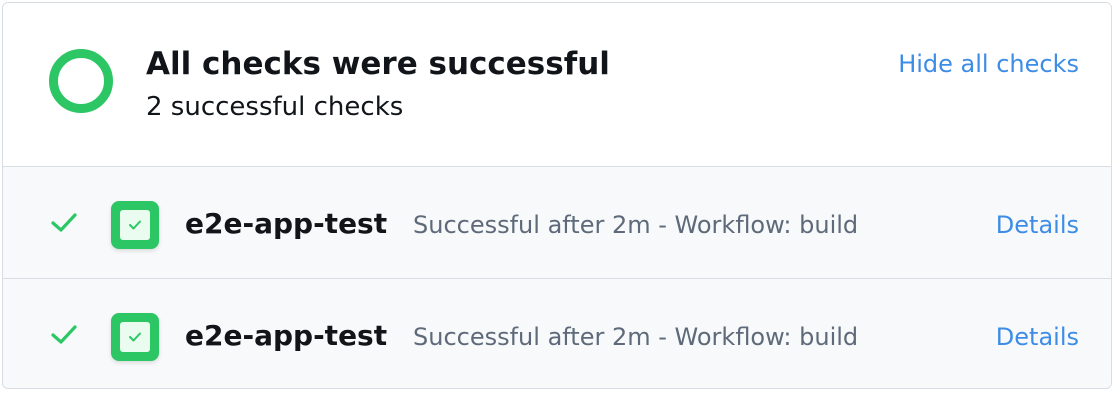 The width and height of the screenshot is (1116, 404). What do you see at coordinates (275, 107) in the screenshot?
I see `summary-subtitle: 2 successful checks` at bounding box center [275, 107].